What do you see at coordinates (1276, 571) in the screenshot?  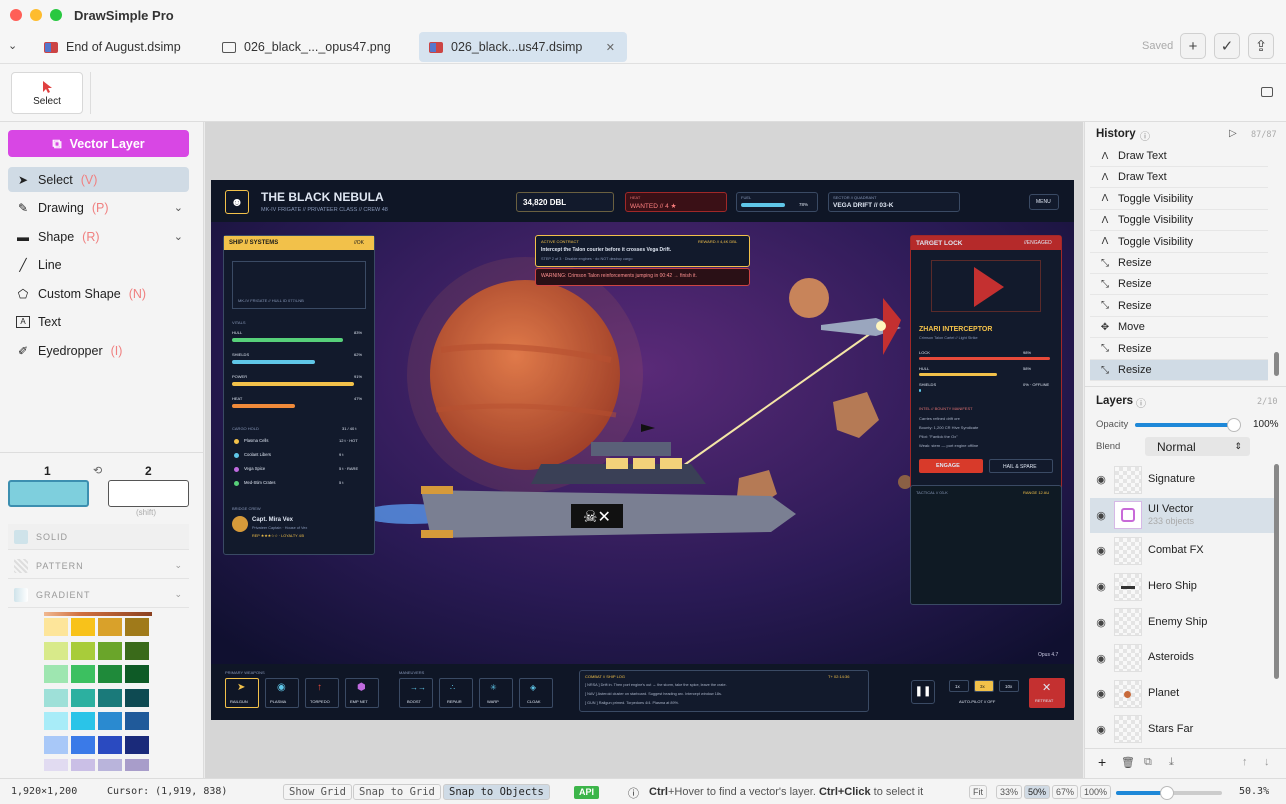 I see `layers-scrollbar` at bounding box center [1276, 571].